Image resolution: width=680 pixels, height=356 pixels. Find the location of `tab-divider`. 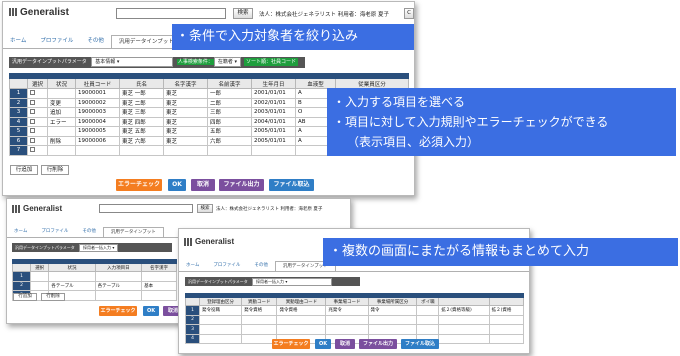

tab-divider is located at coordinates (354, 271).